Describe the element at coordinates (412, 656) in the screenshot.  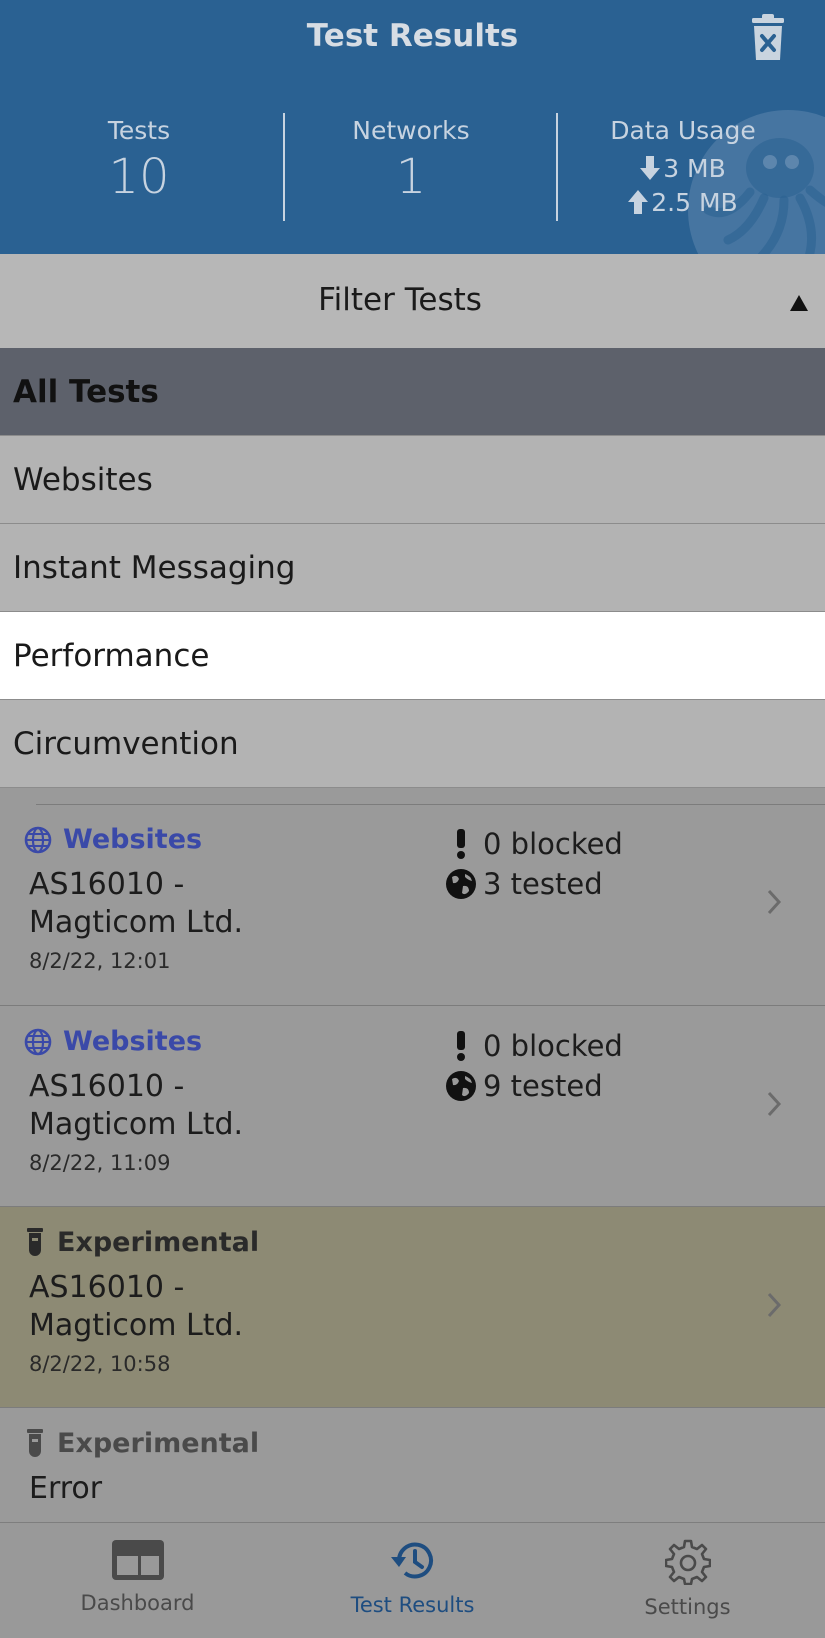
I see `filter-option-performance: Performance` at that location.